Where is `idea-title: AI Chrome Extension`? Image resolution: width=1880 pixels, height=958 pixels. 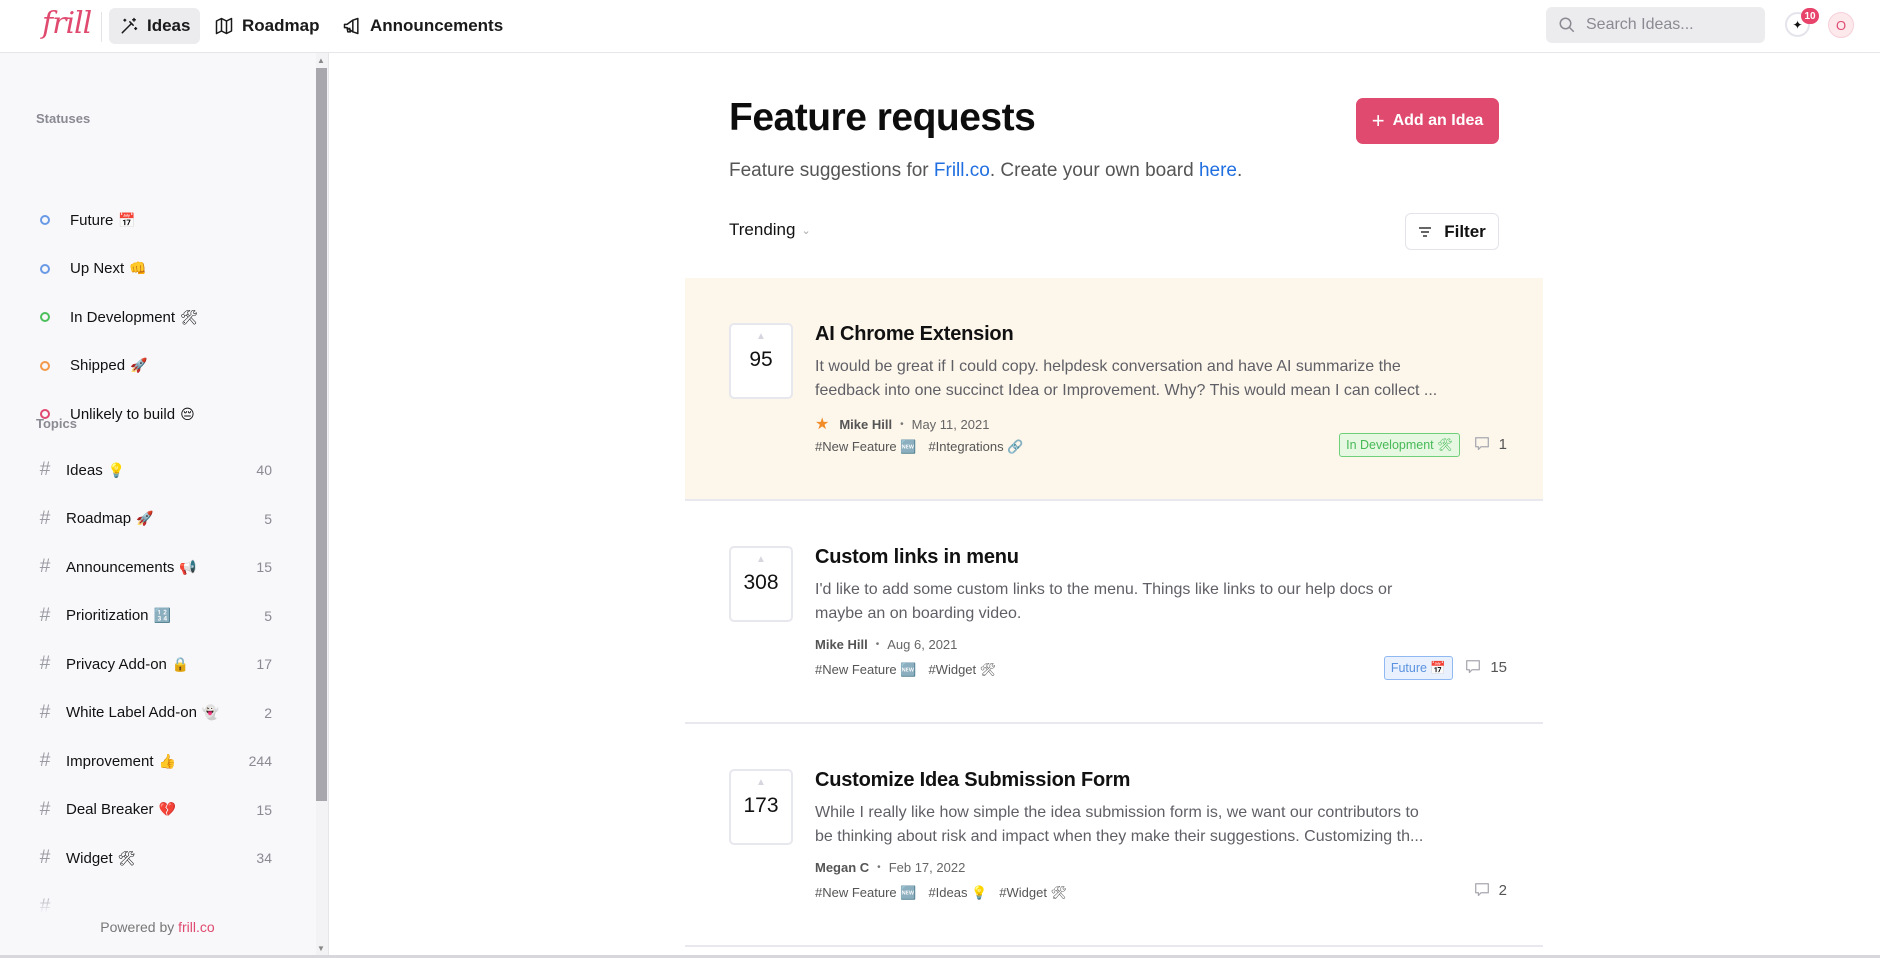
idea-title: AI Chrome Extension is located at coordinates (914, 334).